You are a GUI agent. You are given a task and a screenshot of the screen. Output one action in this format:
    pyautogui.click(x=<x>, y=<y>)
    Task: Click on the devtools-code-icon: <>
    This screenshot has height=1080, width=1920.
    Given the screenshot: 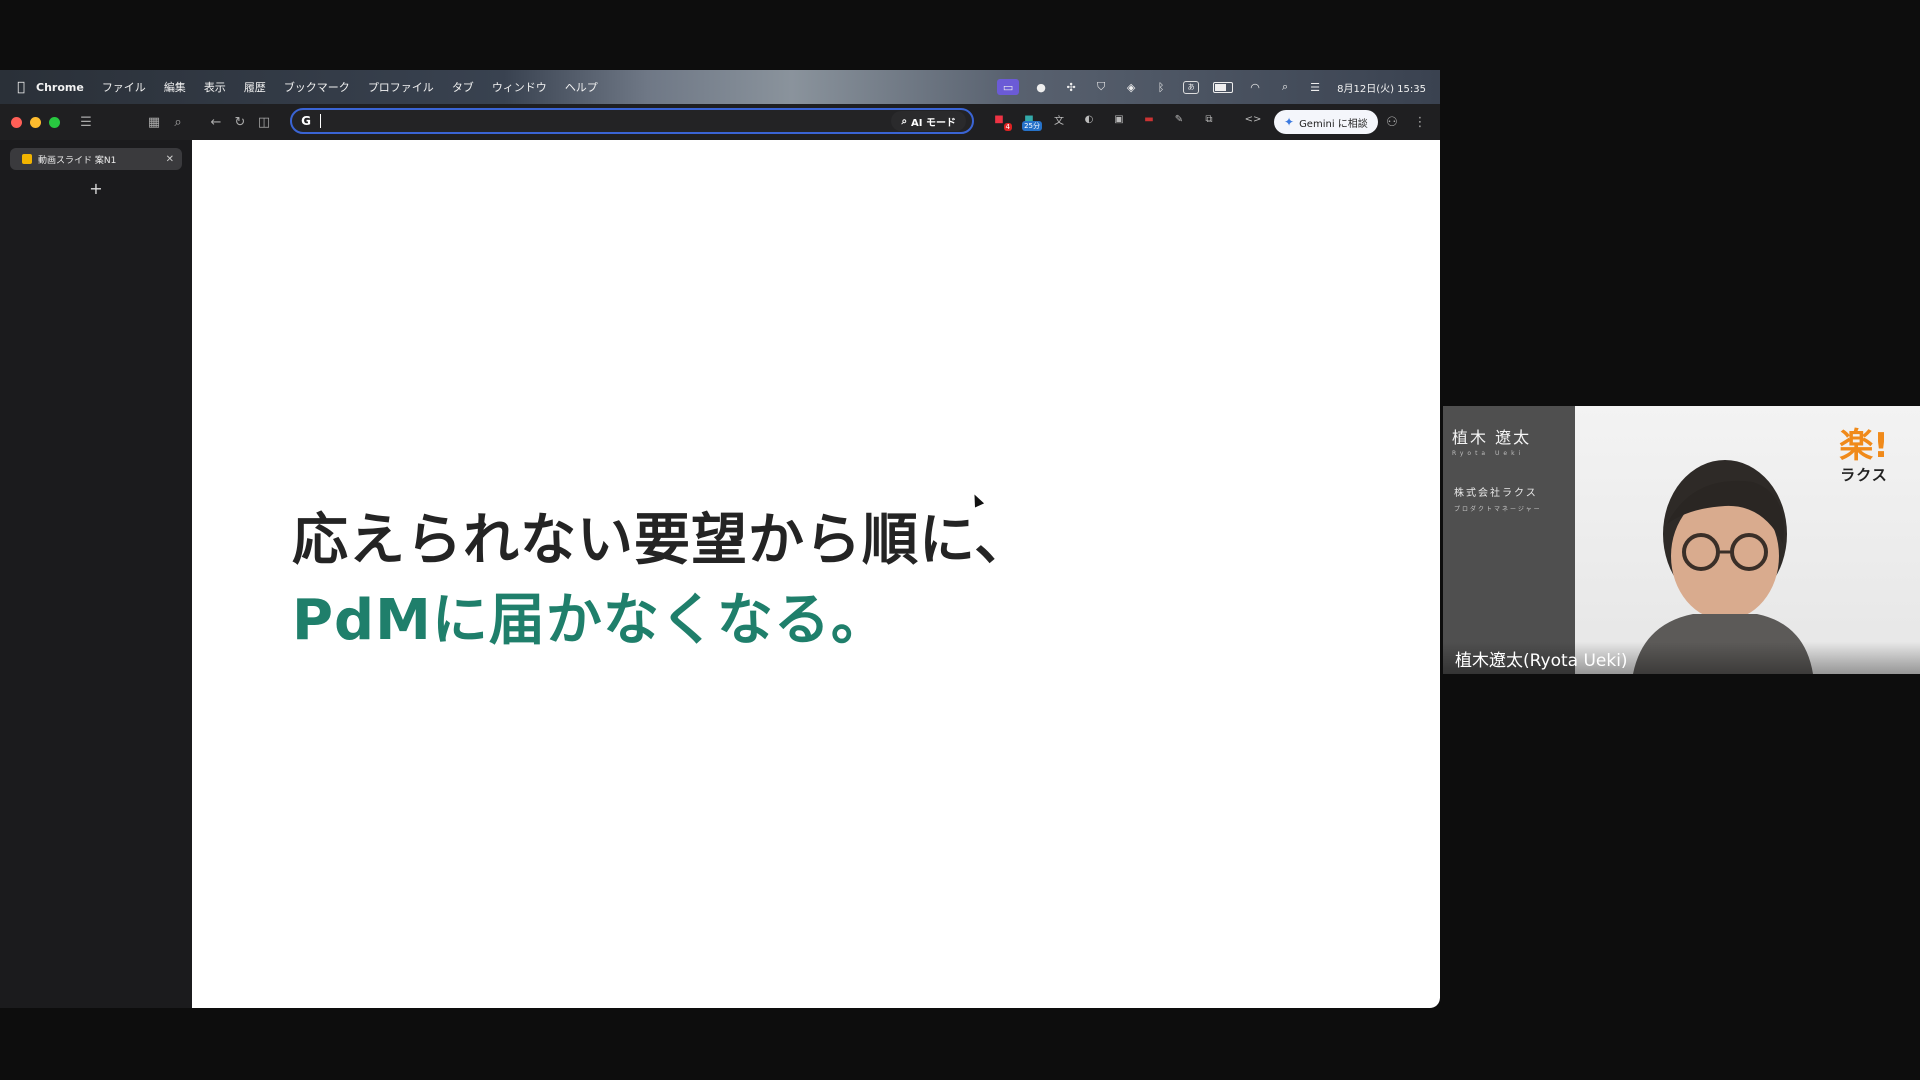 What is the action you would take?
    pyautogui.click(x=1253, y=119)
    